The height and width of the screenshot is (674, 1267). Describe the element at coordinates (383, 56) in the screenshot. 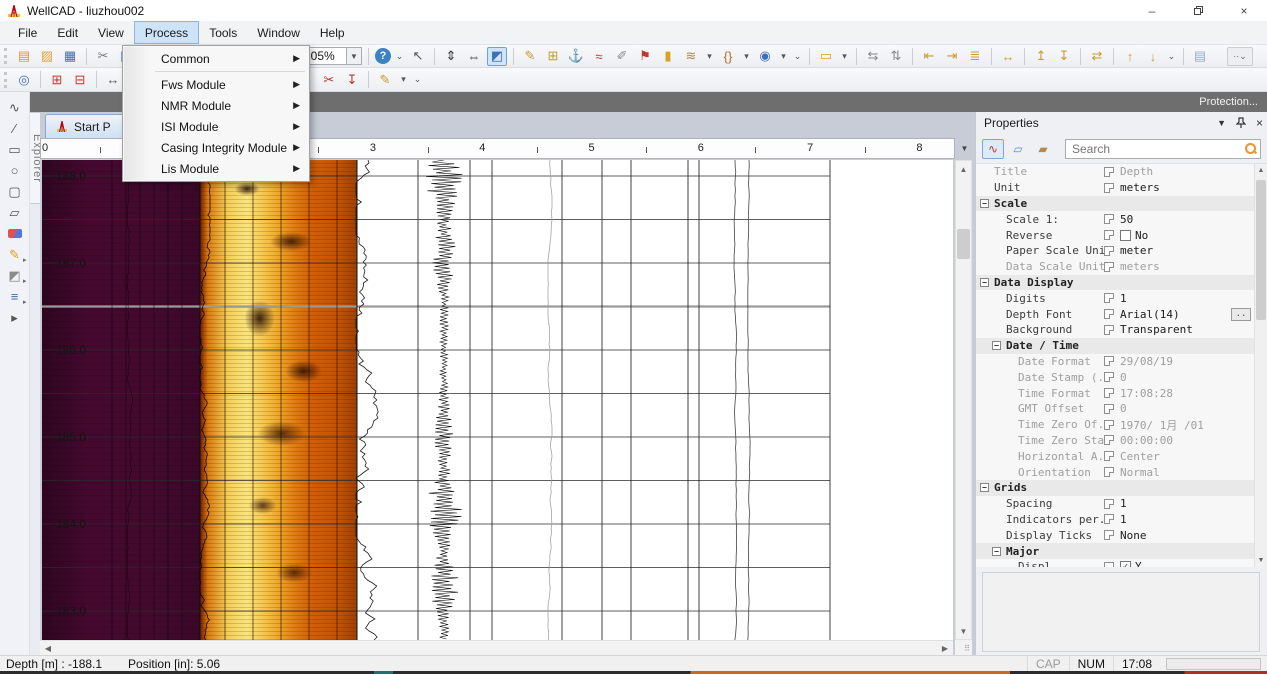

I see `help-icon: ?` at that location.